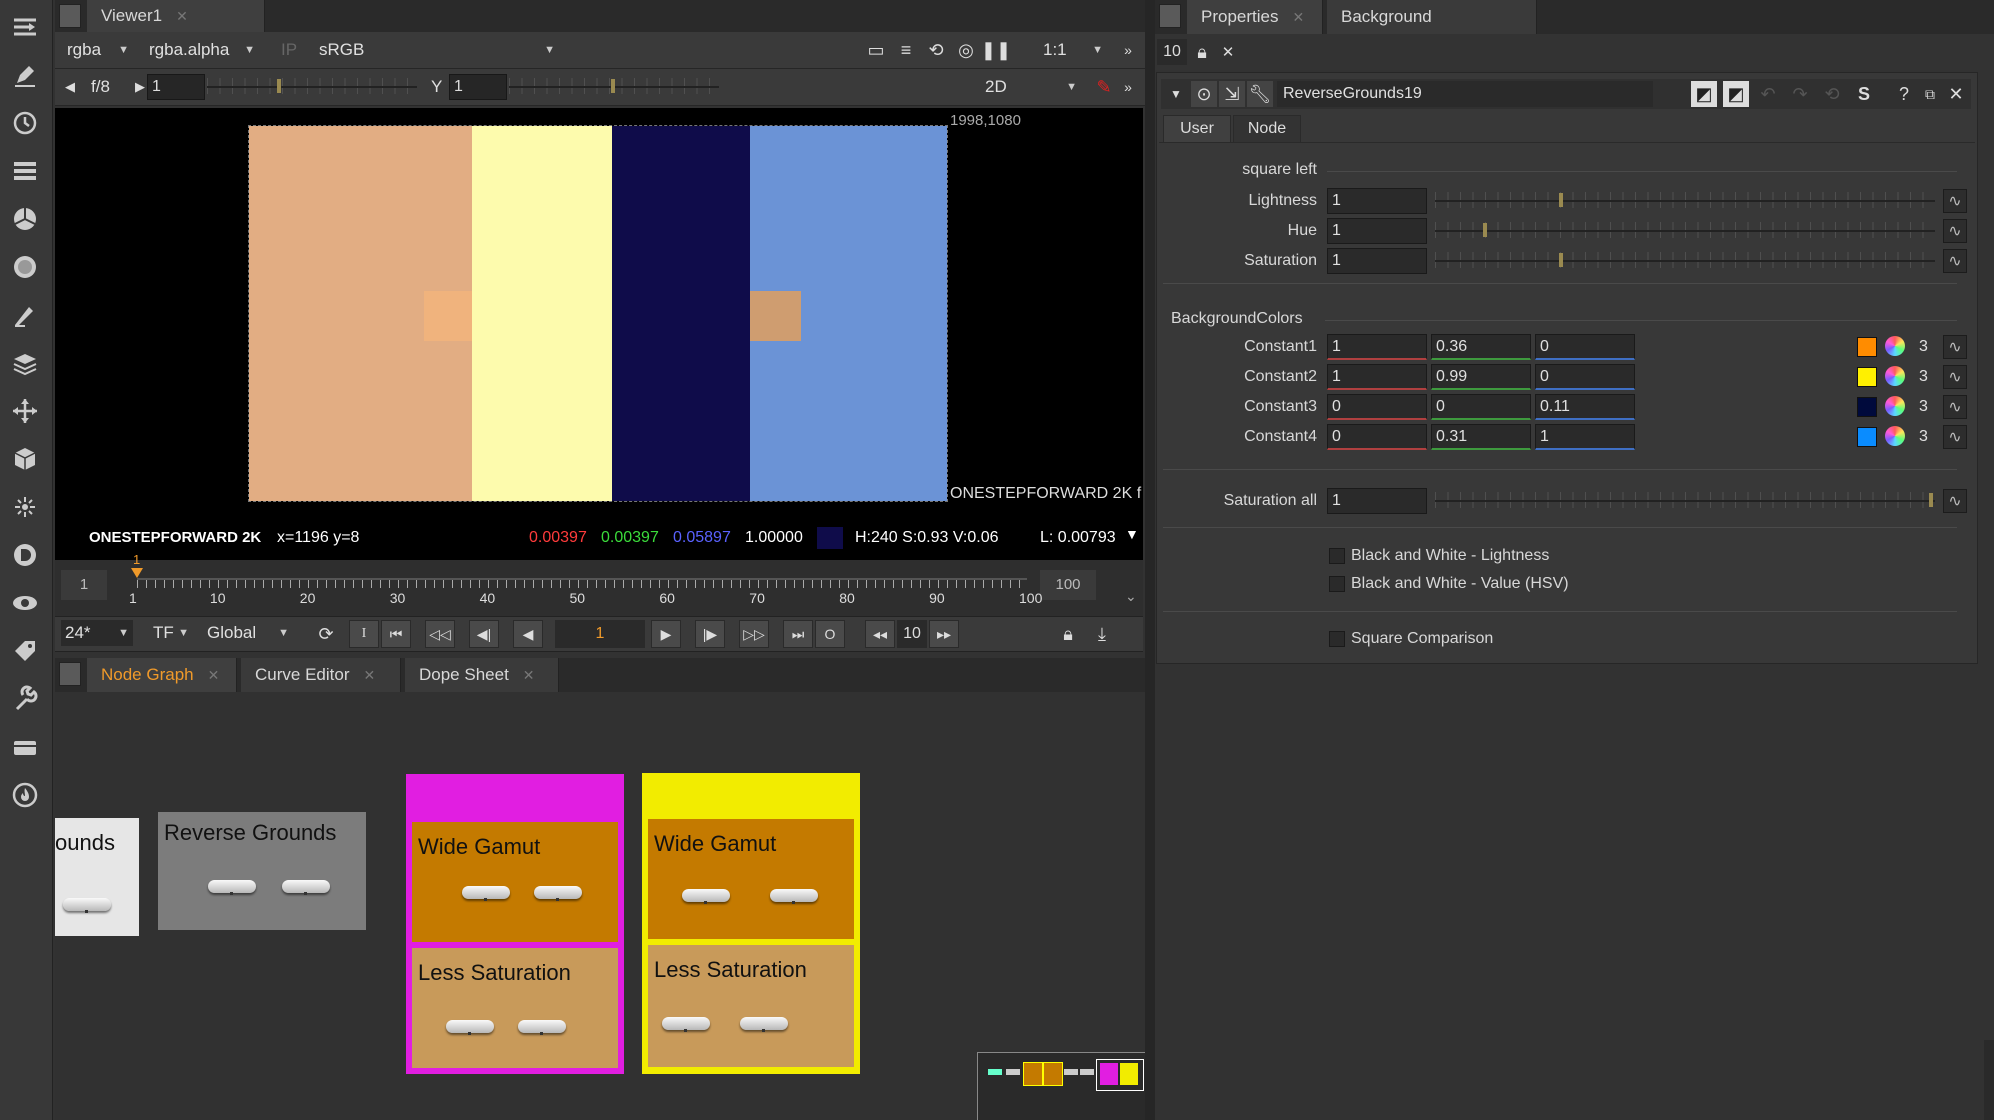  Describe the element at coordinates (1685, 231) in the screenshot. I see `hue-slider` at that location.